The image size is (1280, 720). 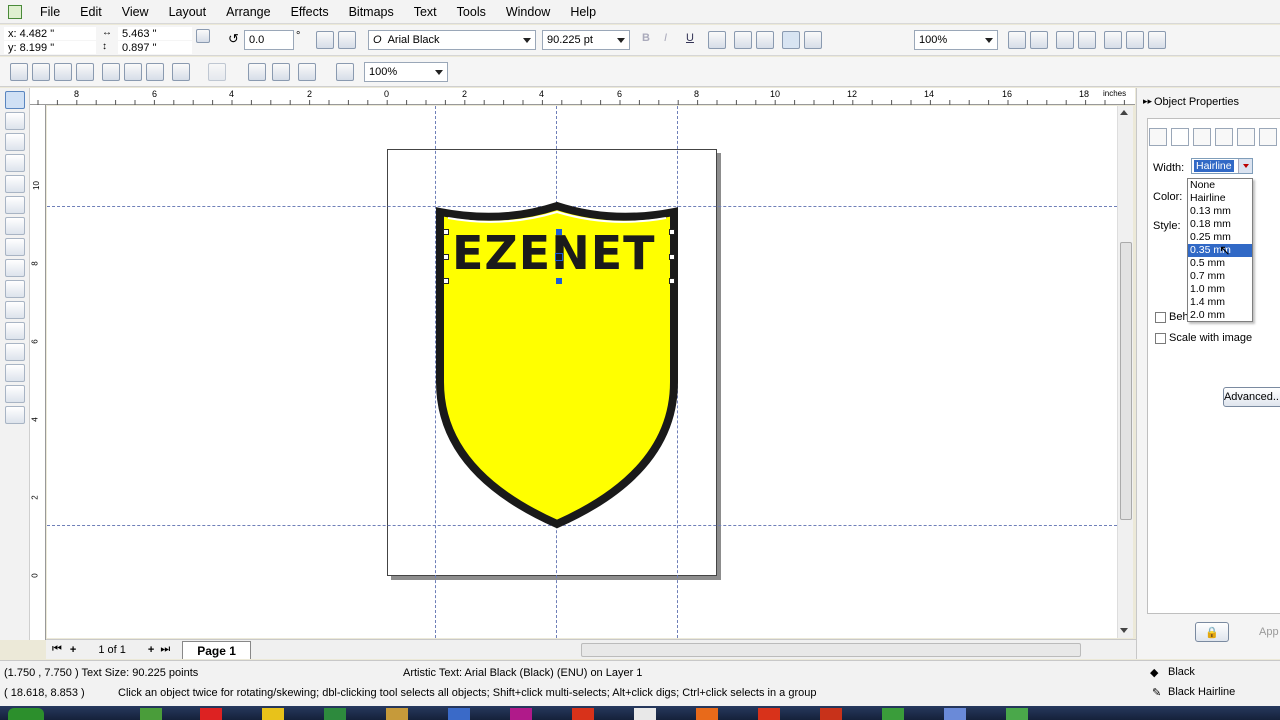 What do you see at coordinates (15, 142) in the screenshot?
I see `crop-tool-icon` at bounding box center [15, 142].